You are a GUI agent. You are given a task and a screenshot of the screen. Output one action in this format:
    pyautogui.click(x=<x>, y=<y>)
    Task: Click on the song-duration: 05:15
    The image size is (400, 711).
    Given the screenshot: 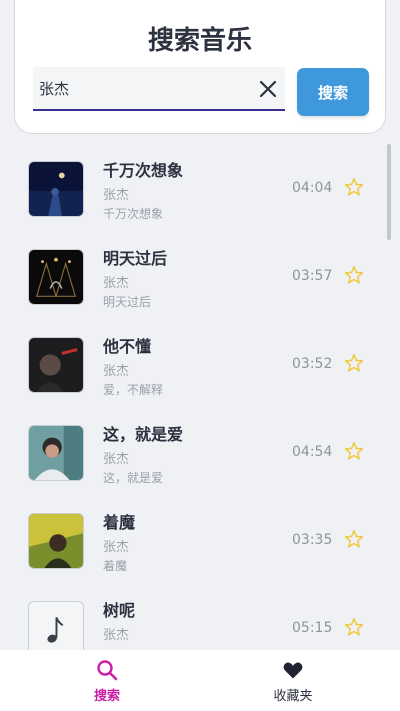 What is the action you would take?
    pyautogui.click(x=312, y=628)
    